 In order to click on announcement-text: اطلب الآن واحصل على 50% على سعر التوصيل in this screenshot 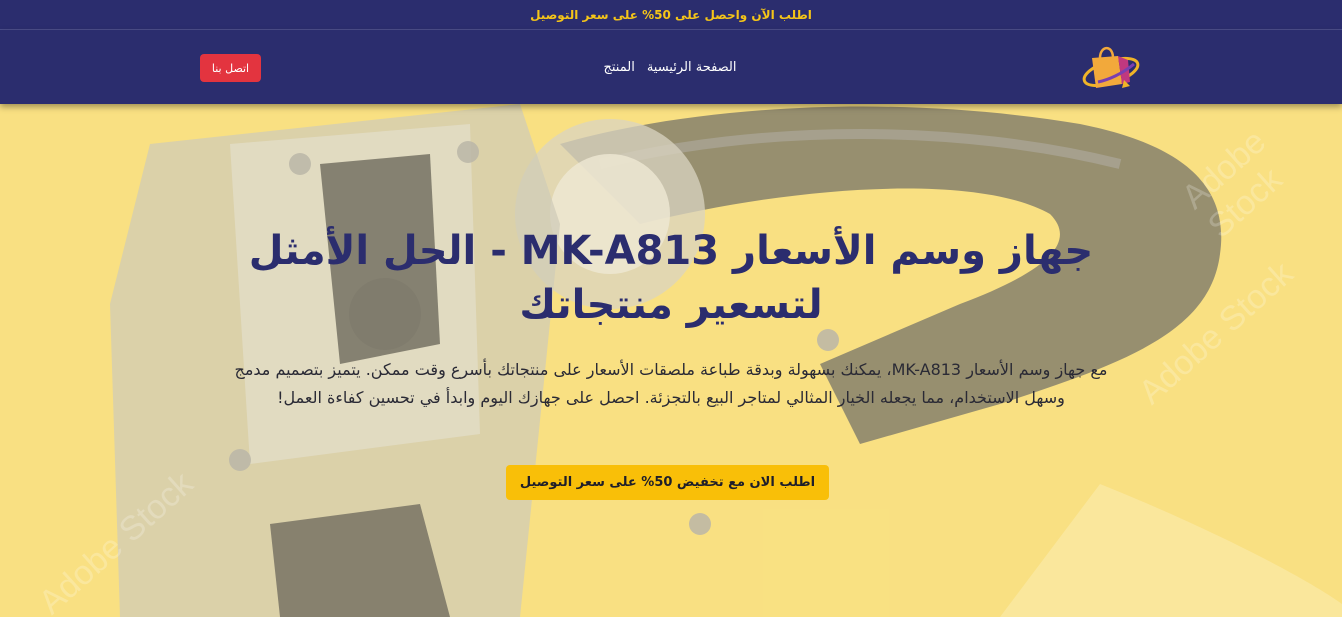, I will do `click(671, 14)`.